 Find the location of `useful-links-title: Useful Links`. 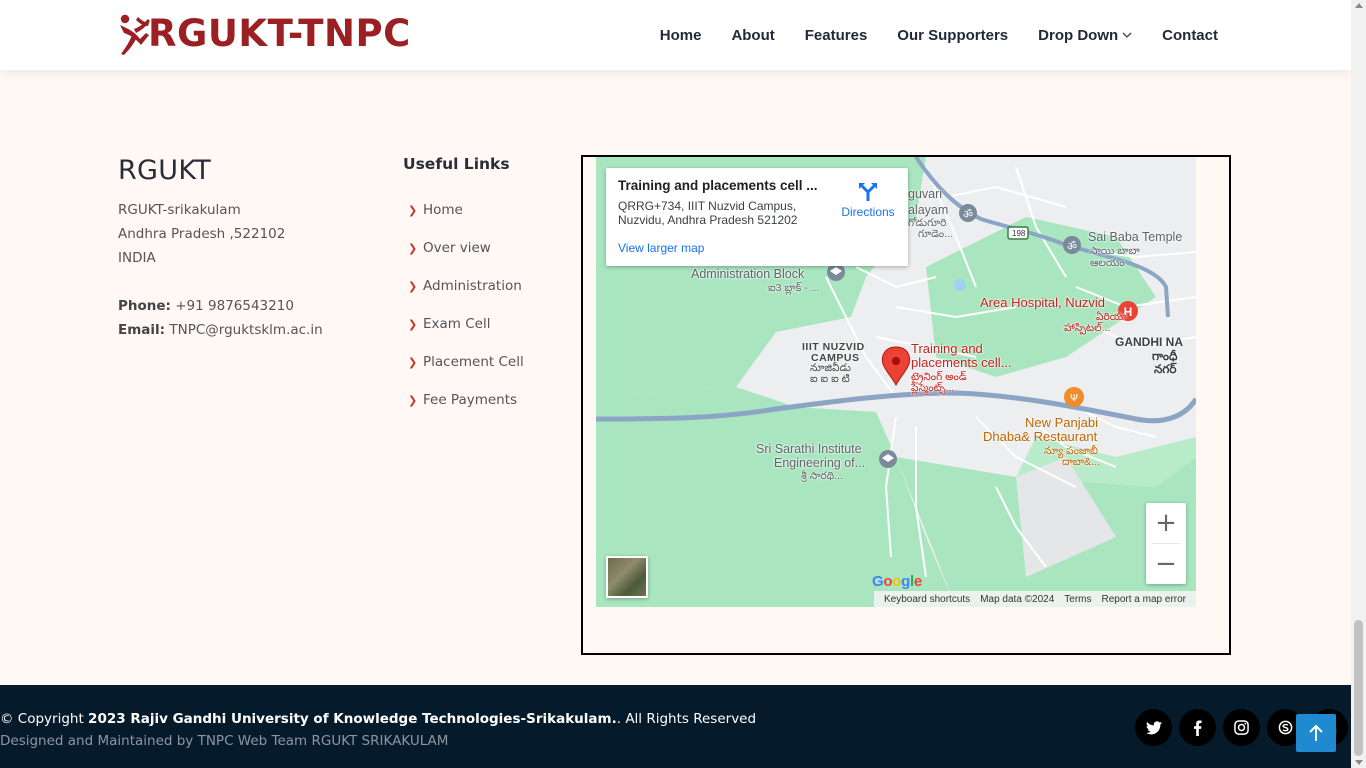

useful-links-title: Useful Links is located at coordinates (456, 164).